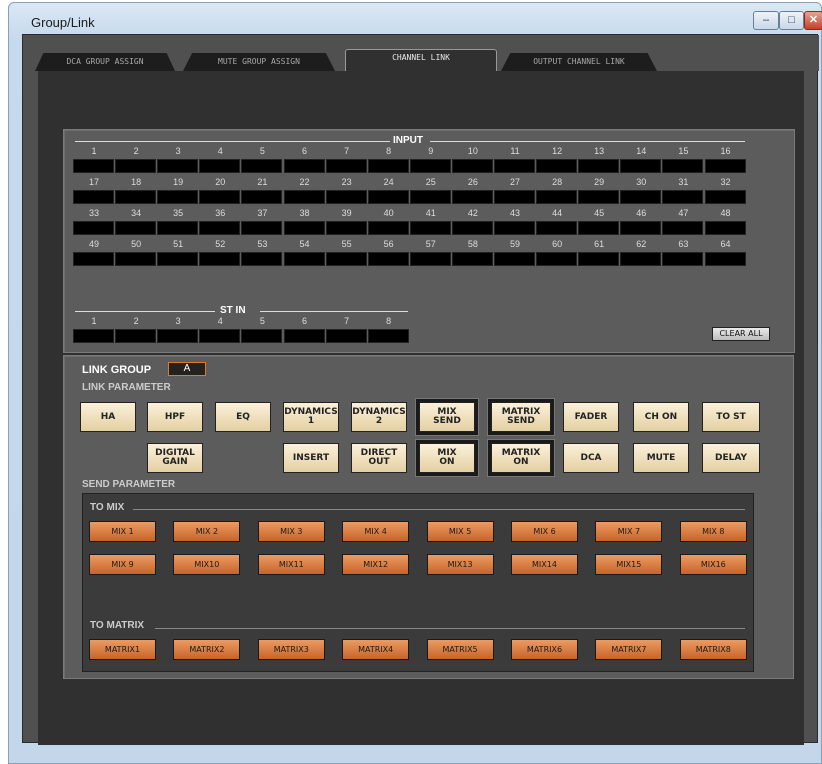 The width and height of the screenshot is (822, 764). Describe the element at coordinates (591, 458) in the screenshot. I see `link-param-dca-button: DCA` at that location.